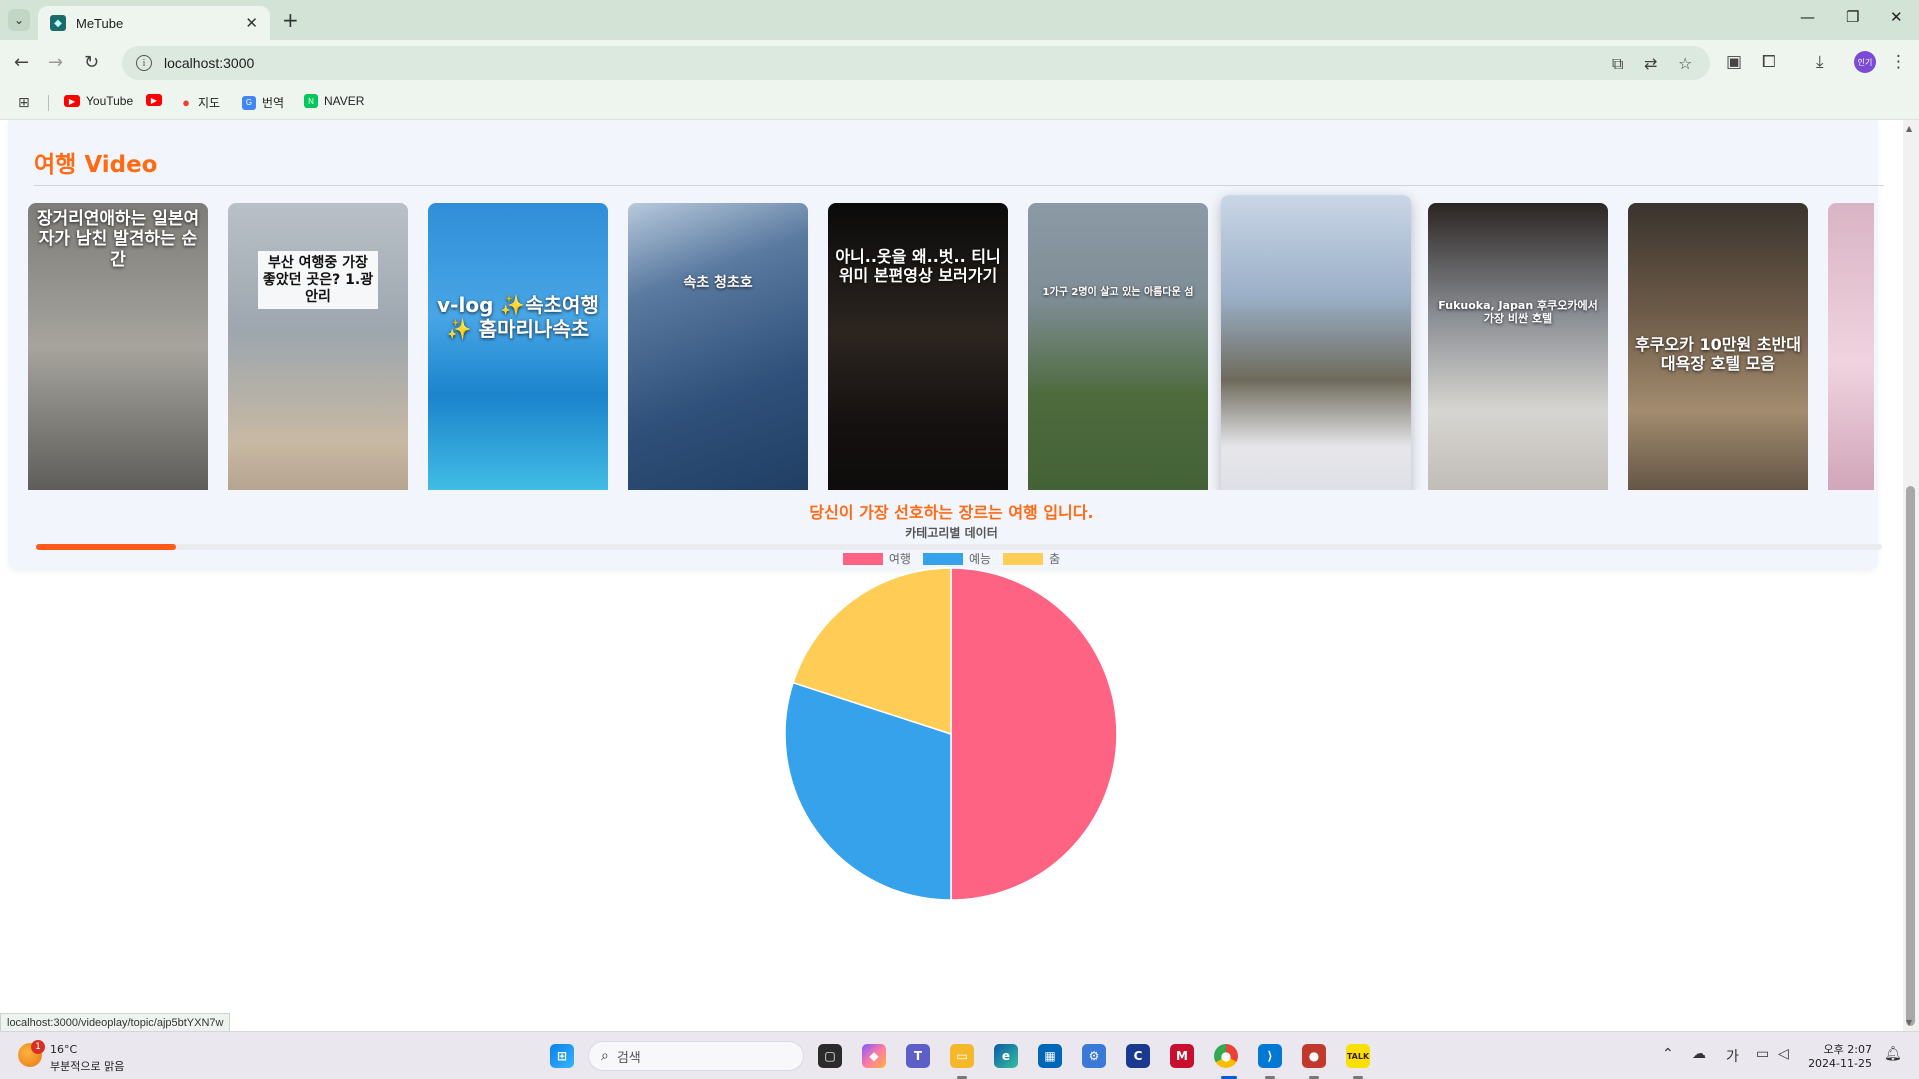 The height and width of the screenshot is (1079, 1919). What do you see at coordinates (962, 1056) in the screenshot?
I see `file-explorer-icon: ▭` at bounding box center [962, 1056].